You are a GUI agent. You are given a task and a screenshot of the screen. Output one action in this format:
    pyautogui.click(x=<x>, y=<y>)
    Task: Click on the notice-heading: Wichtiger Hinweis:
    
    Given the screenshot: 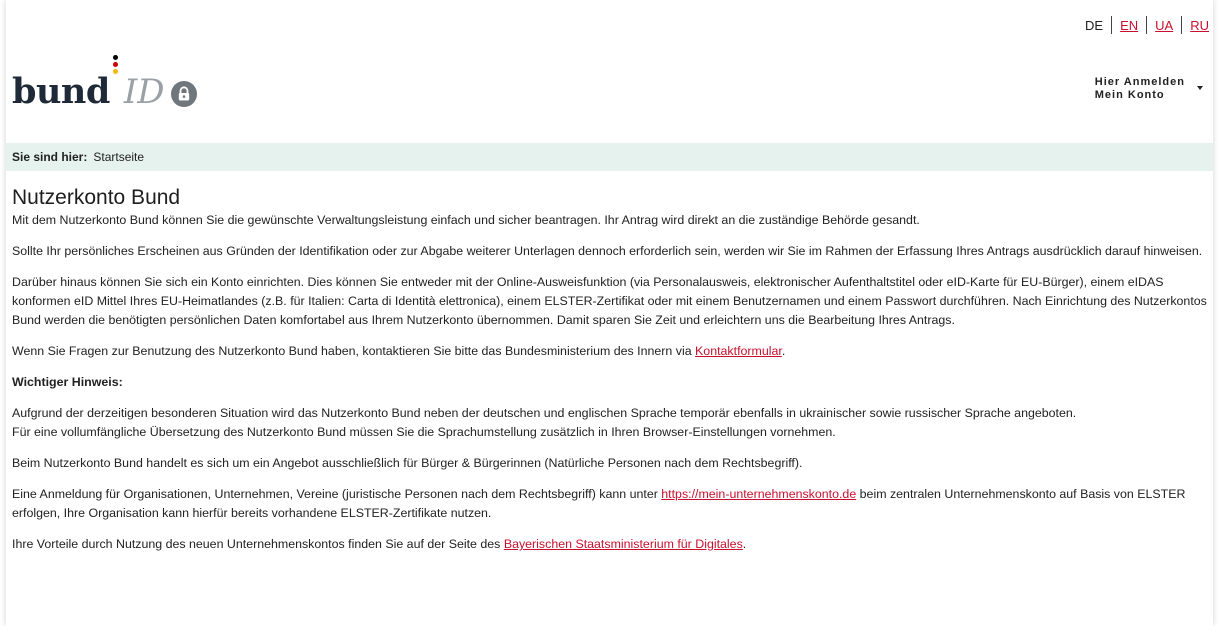 What is the action you would take?
    pyautogui.click(x=612, y=382)
    